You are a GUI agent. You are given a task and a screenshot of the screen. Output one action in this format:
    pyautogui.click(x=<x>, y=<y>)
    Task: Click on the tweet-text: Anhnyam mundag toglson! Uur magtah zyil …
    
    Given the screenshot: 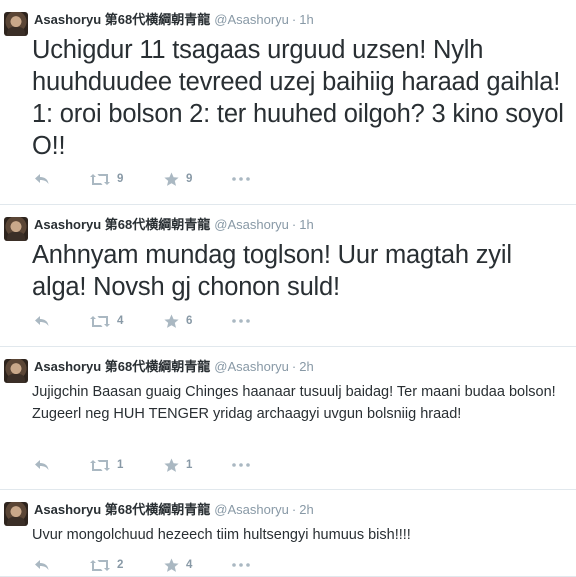 What is the action you would take?
    pyautogui.click(x=272, y=271)
    